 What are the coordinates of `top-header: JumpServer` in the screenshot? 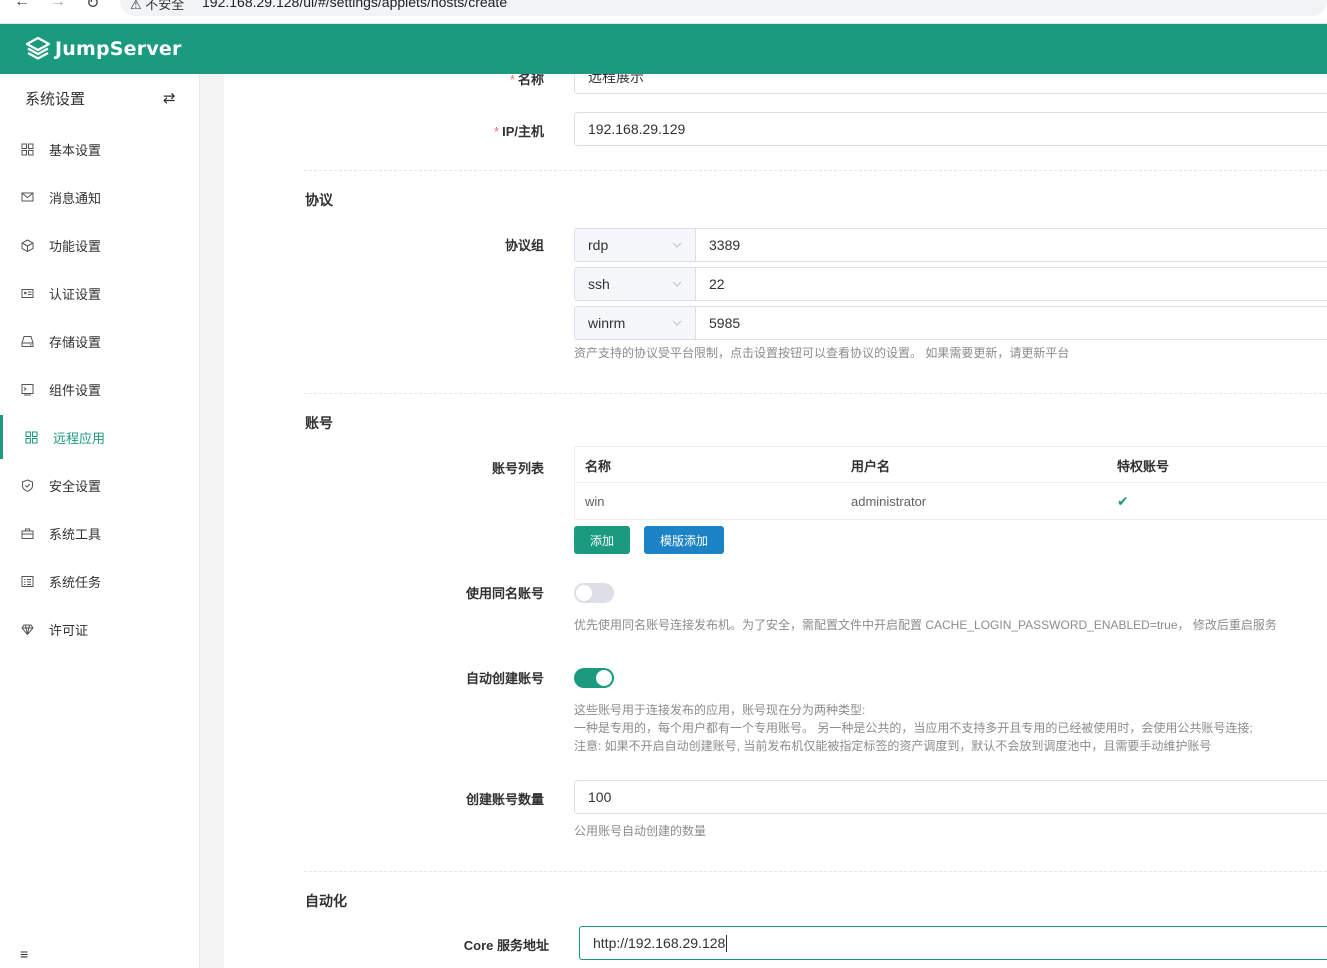 It's located at (663, 49).